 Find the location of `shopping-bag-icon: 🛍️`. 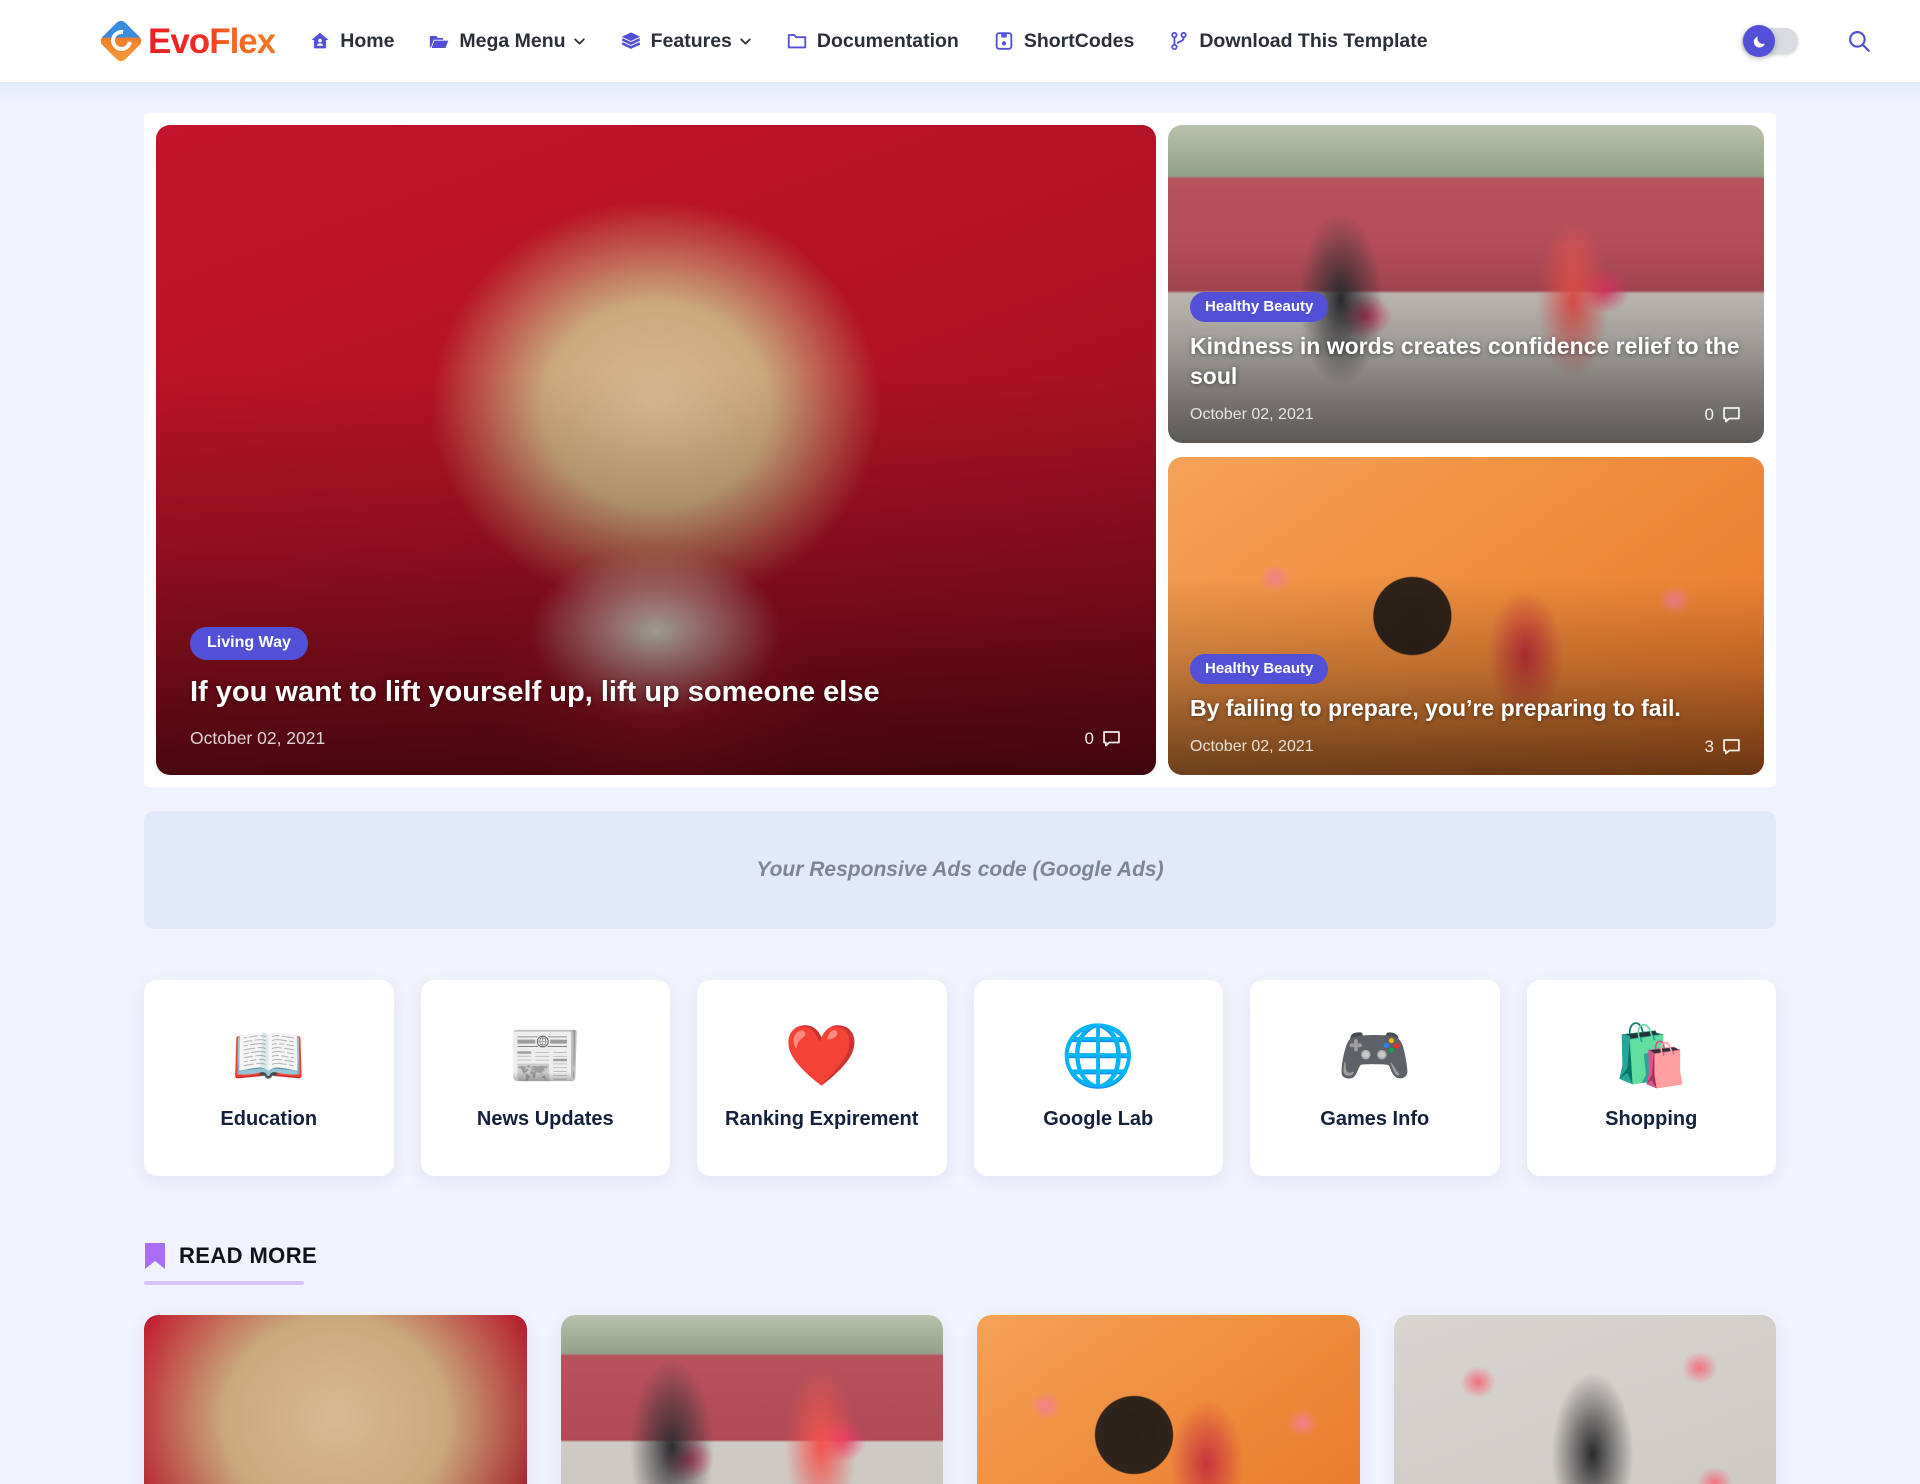

shopping-bag-icon: 🛍️ is located at coordinates (1651, 1055).